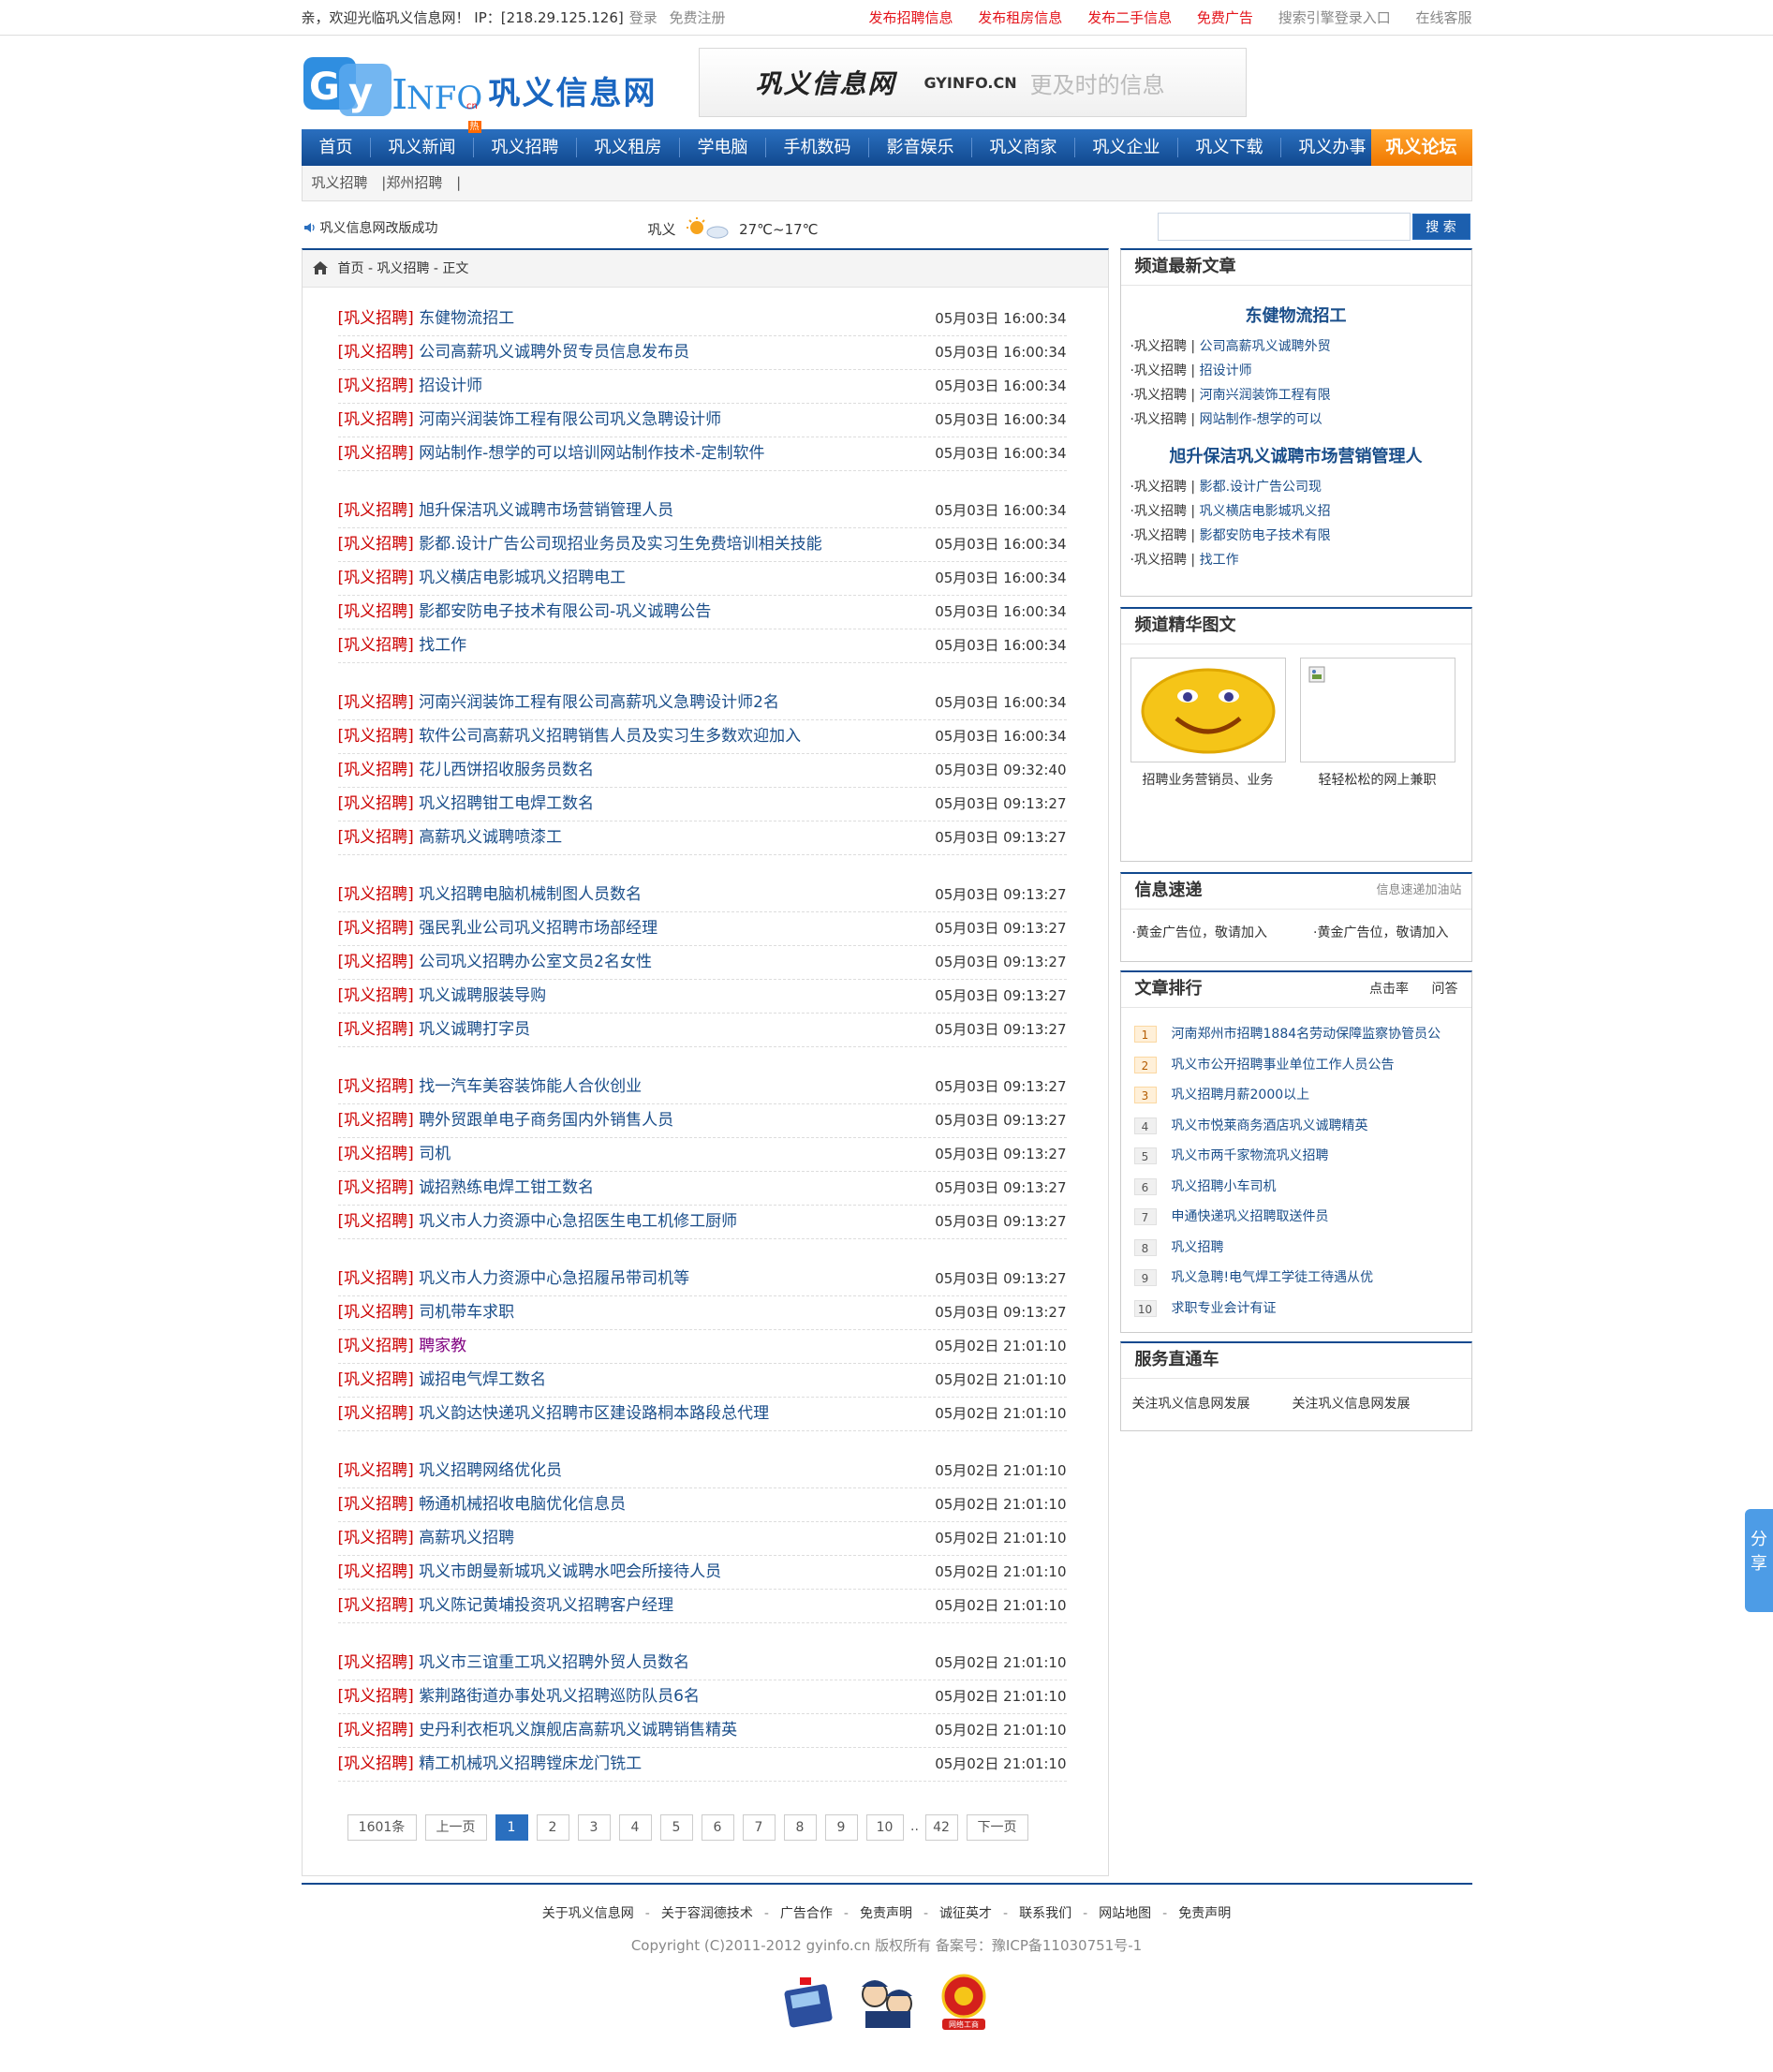 The image size is (1773, 2072). Describe the element at coordinates (1270, 1125) in the screenshot. I see `ranking-link: 巩义市悦莱商务酒店巩义诚聘精英` at that location.